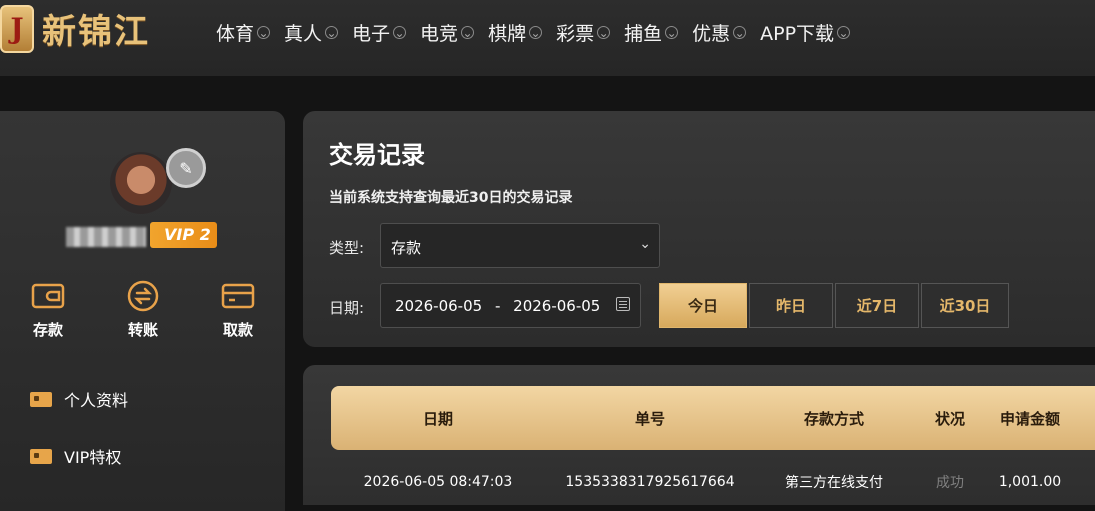 The height and width of the screenshot is (511, 1095). What do you see at coordinates (650, 482) in the screenshot?
I see `cell-order-no: 1535338317925617664` at bounding box center [650, 482].